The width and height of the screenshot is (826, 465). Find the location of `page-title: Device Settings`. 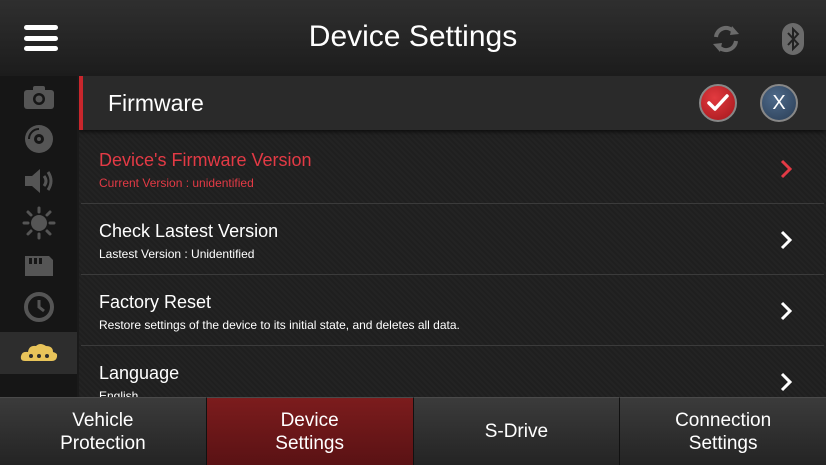

page-title: Device Settings is located at coordinates (413, 36).